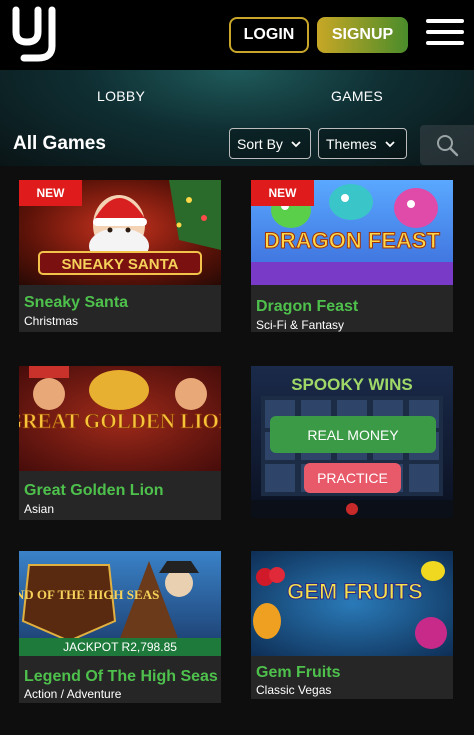  I want to click on login-button: LOGIN, so click(269, 35).